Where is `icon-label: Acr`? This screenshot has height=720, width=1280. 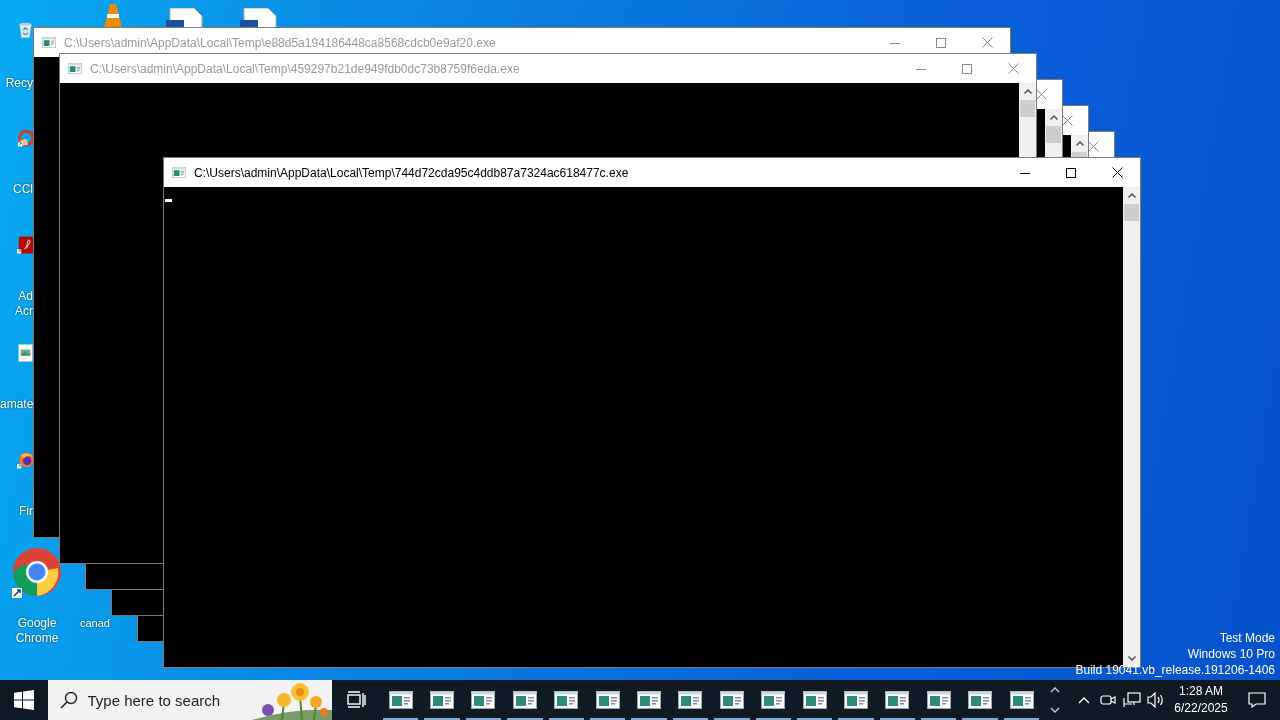 icon-label: Acr is located at coordinates (23, 312).